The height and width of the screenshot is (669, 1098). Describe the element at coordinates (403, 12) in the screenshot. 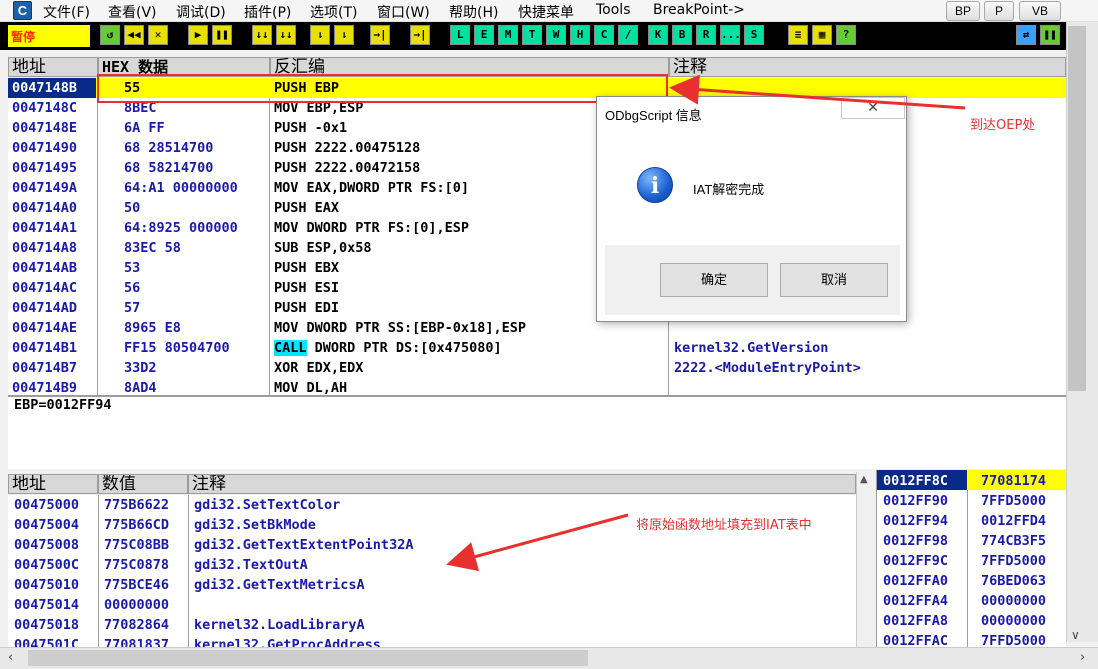

I see `menu-window: 窗口(W)` at that location.